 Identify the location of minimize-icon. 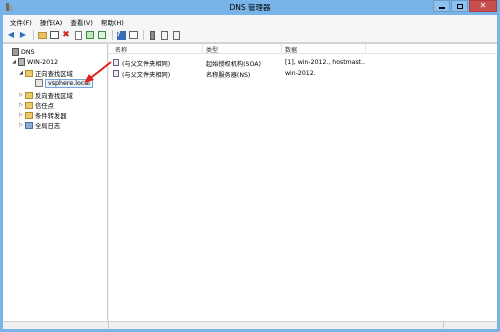
(441, 8).